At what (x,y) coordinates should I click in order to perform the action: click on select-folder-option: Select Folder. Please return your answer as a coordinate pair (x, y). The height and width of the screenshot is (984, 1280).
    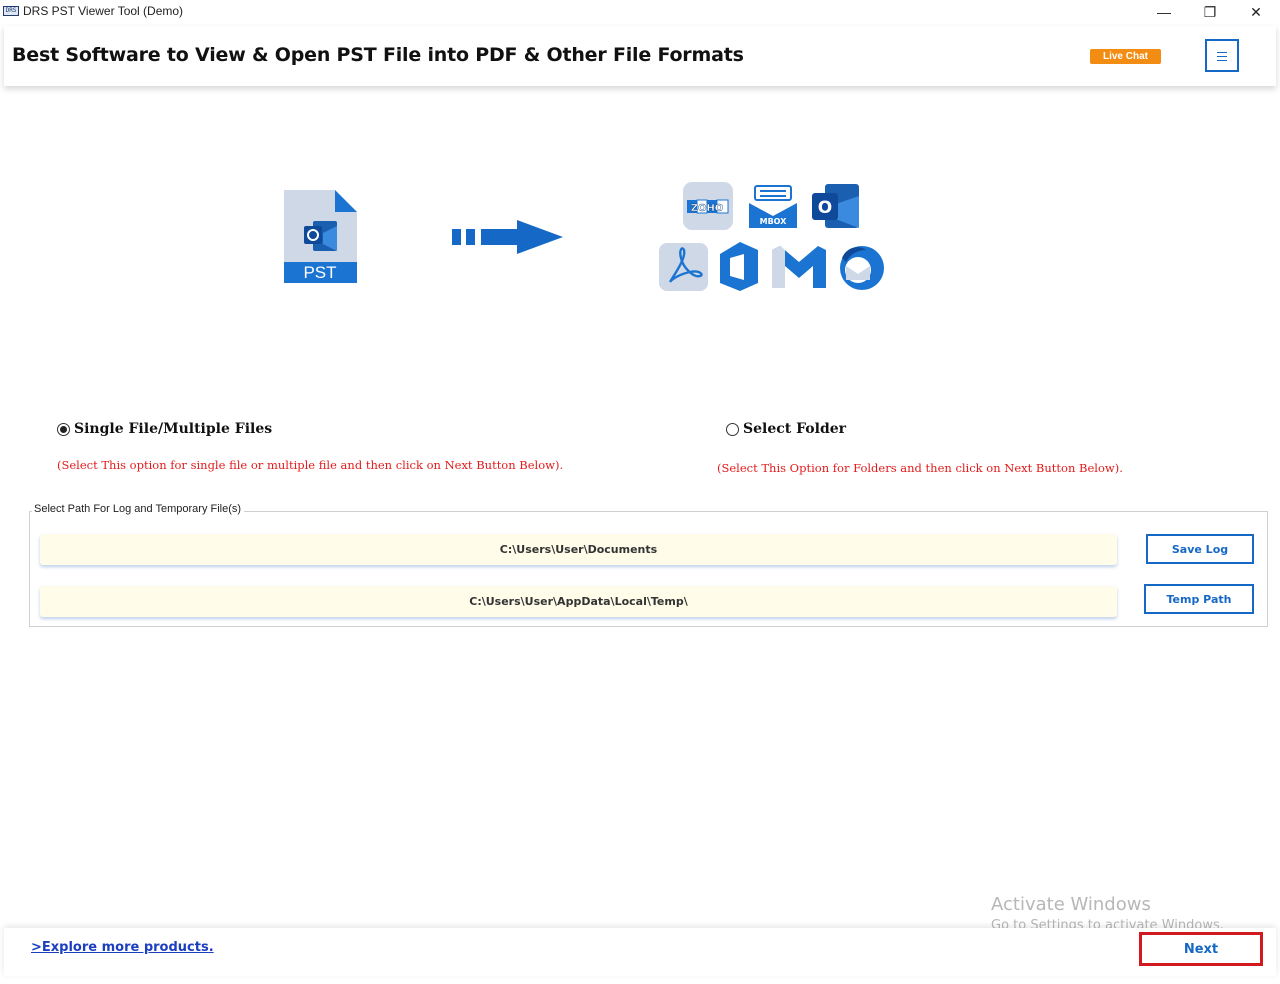
    Looking at the image, I should click on (786, 429).